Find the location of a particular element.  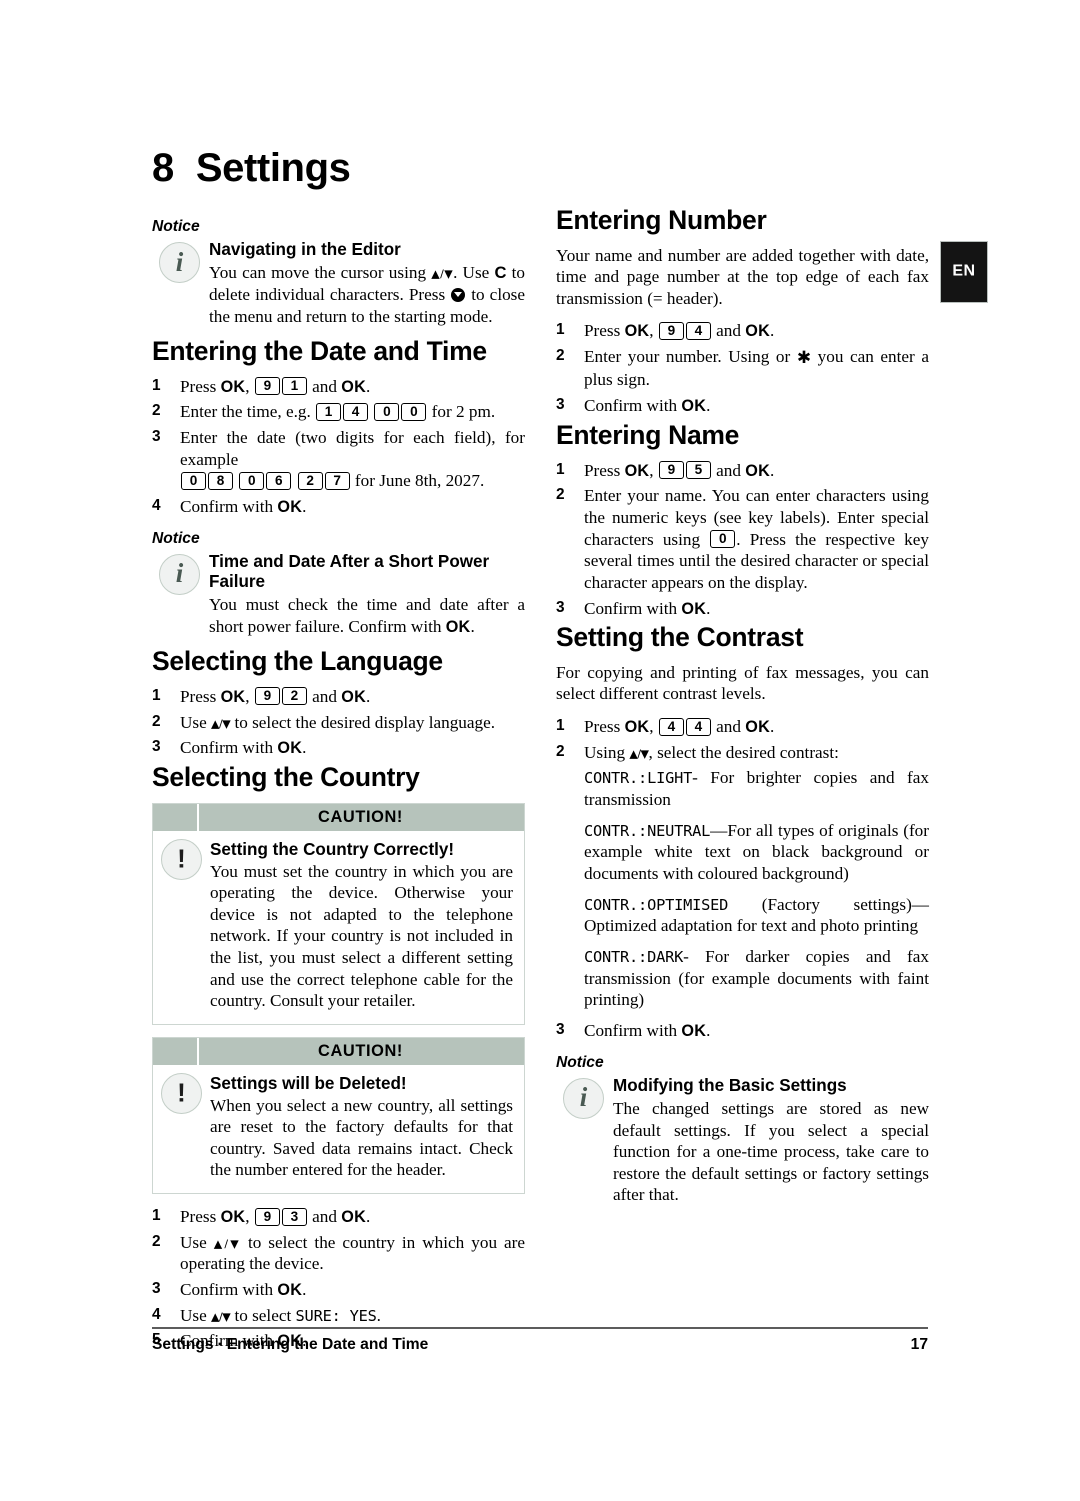

footer-breadcrumb: Settings · Entering the Date and Time is located at coordinates (290, 1345).